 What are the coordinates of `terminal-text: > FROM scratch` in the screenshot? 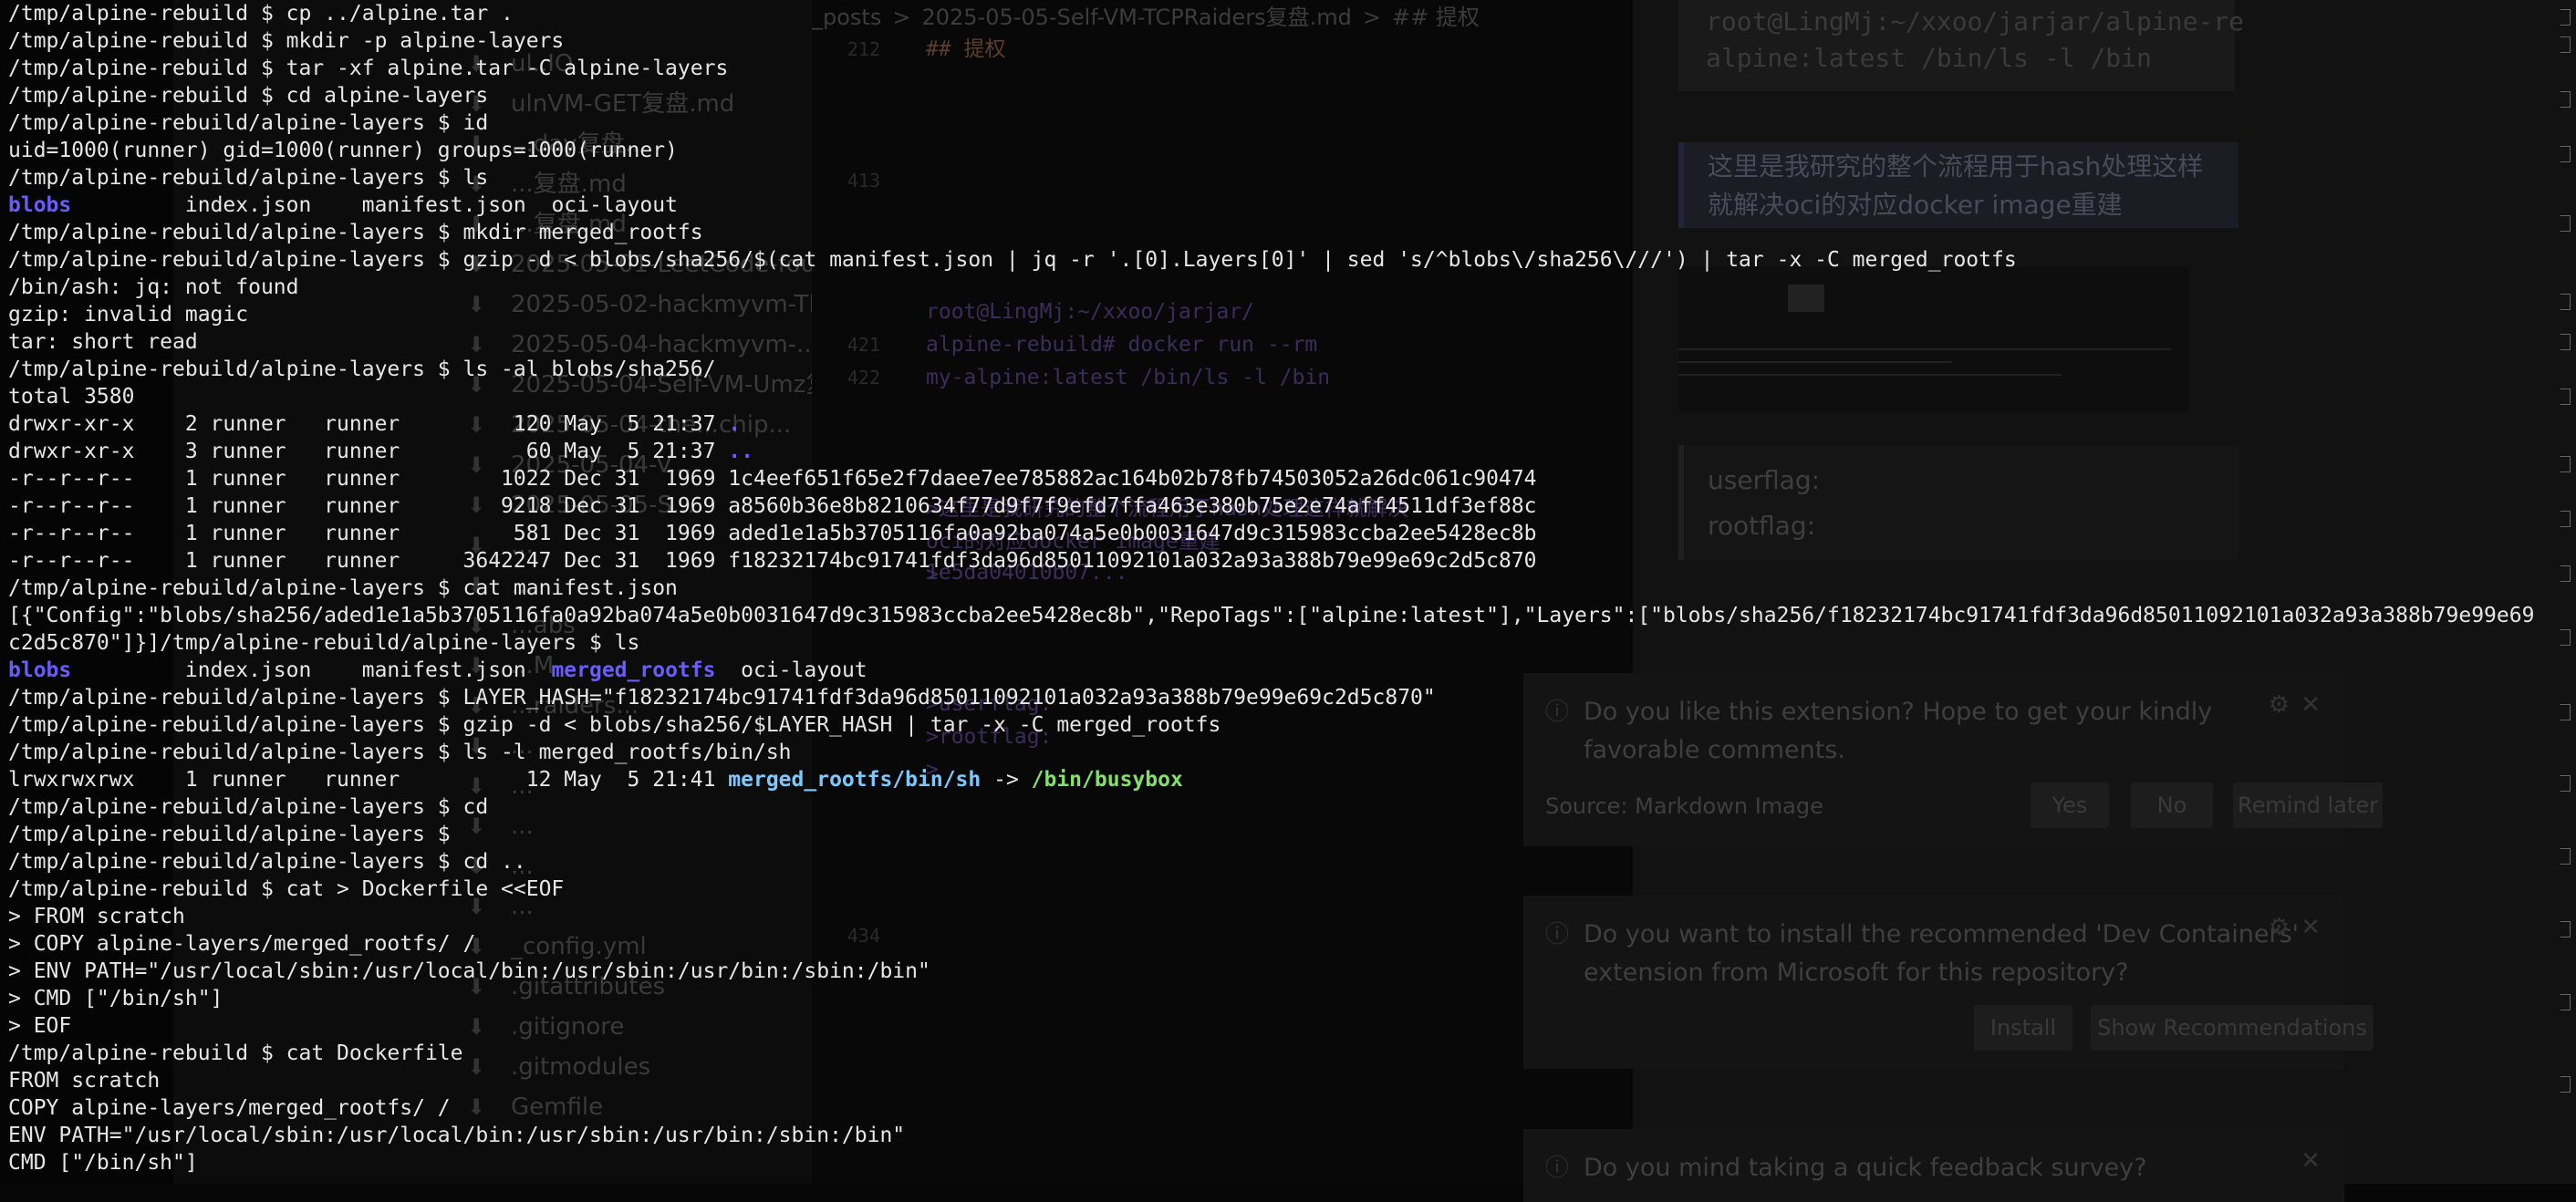 It's located at (96, 916).